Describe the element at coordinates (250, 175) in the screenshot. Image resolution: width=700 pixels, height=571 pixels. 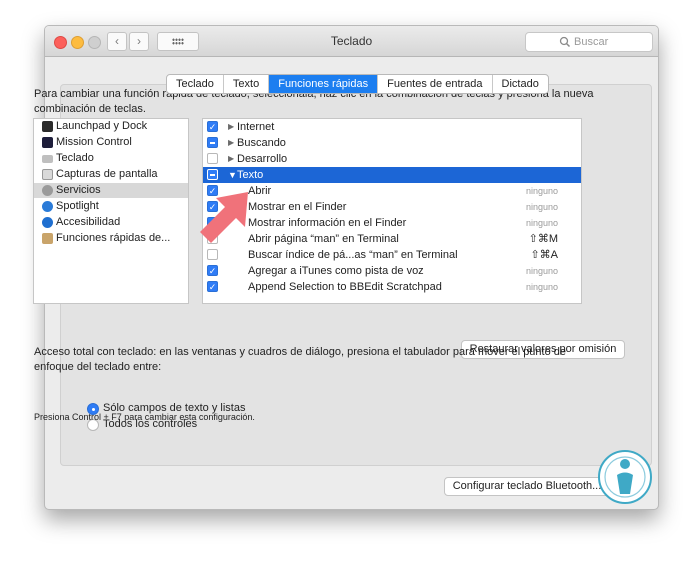
I see `service-label: Texto` at that location.